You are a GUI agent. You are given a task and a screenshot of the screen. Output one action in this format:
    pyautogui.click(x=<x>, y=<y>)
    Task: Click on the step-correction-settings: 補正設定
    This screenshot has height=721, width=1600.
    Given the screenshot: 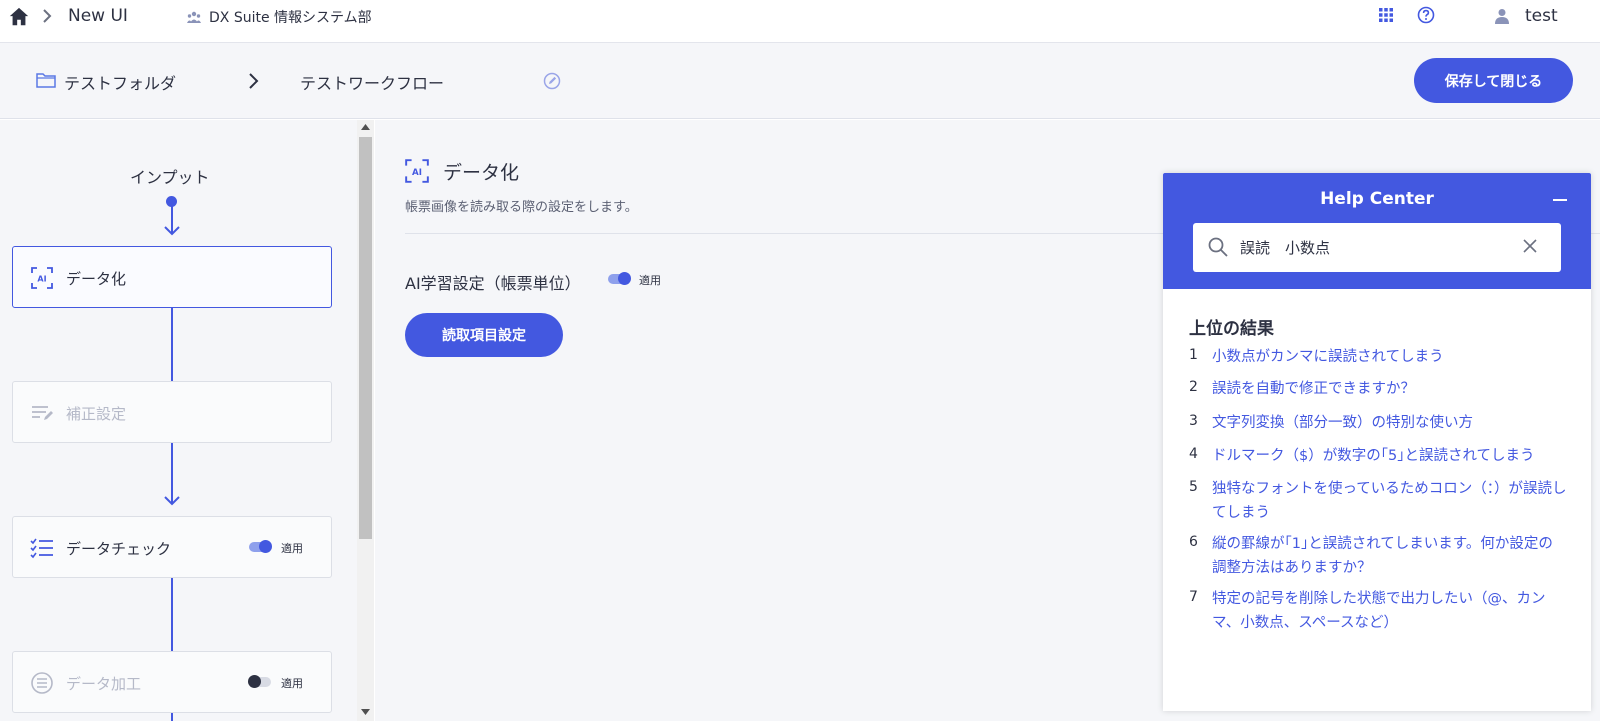 What is the action you would take?
    pyautogui.click(x=172, y=412)
    